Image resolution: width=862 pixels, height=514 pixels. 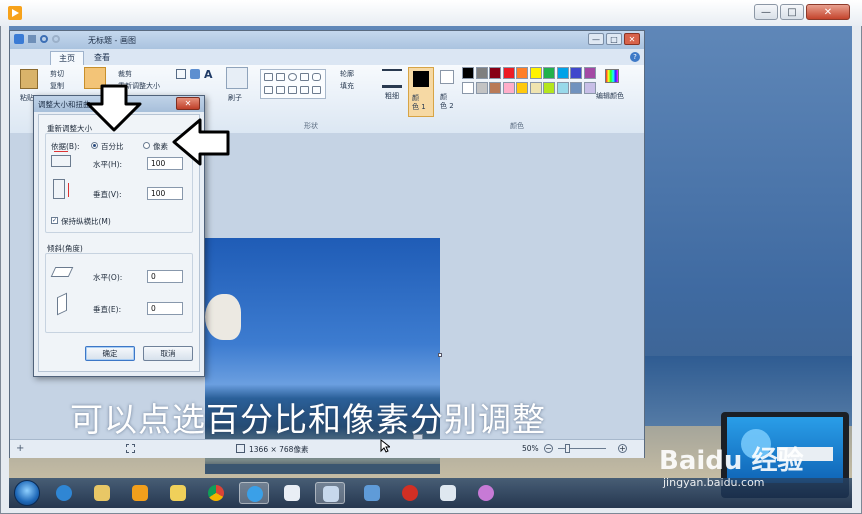 I want to click on taskbar-pinwheel, so click(x=448, y=493).